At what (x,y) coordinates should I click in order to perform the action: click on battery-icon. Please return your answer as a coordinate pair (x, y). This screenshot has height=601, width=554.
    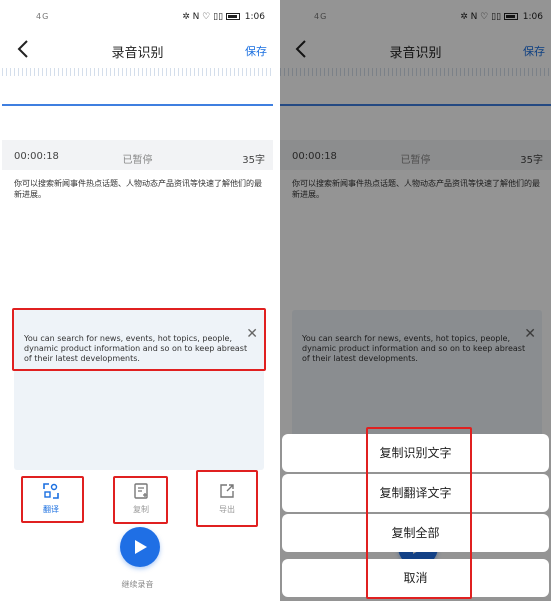
    Looking at the image, I should click on (232, 16).